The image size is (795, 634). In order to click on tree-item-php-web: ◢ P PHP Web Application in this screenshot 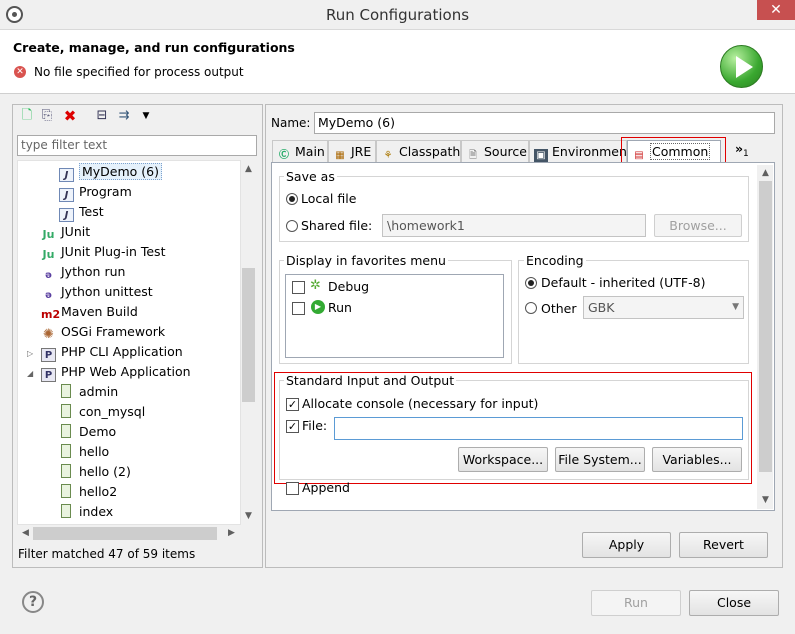, I will do `click(109, 372)`.